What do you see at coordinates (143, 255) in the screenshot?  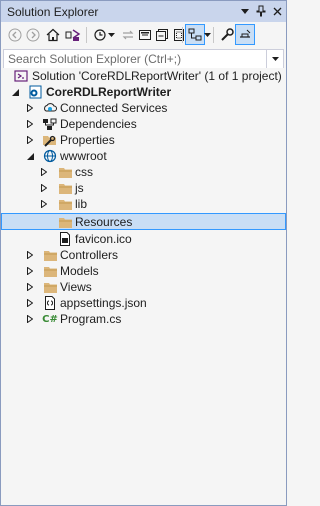 I see `tree-item-controllers: Controllers` at bounding box center [143, 255].